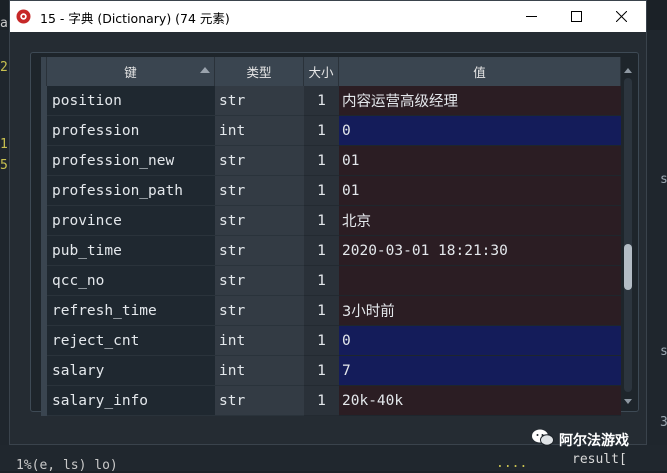  What do you see at coordinates (628, 70) in the screenshot?
I see `scroll-up-arrow-icon` at bounding box center [628, 70].